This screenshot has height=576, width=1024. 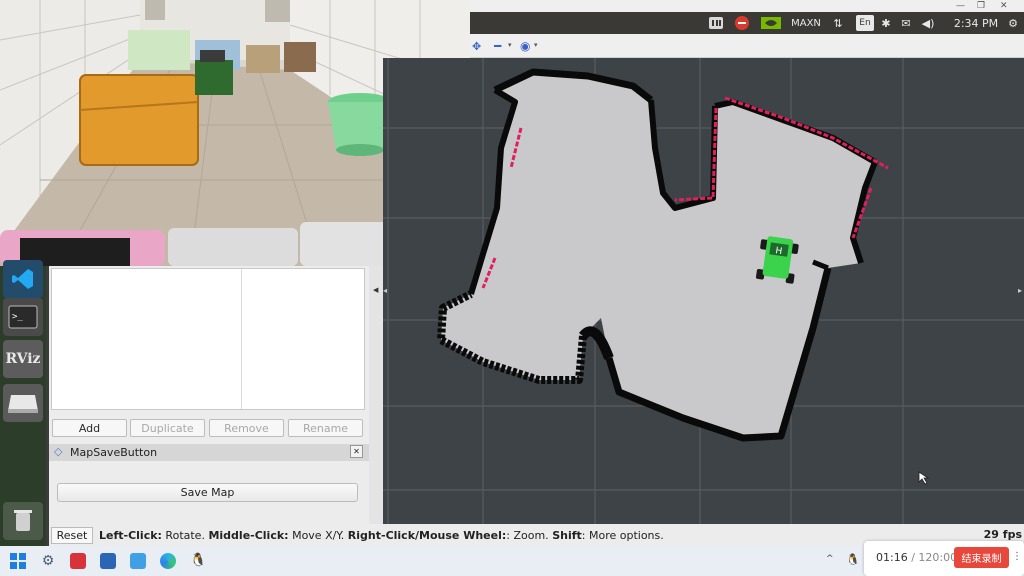 I want to click on ubuntu-launcher: >_ RViz, so click(x=23, y=403).